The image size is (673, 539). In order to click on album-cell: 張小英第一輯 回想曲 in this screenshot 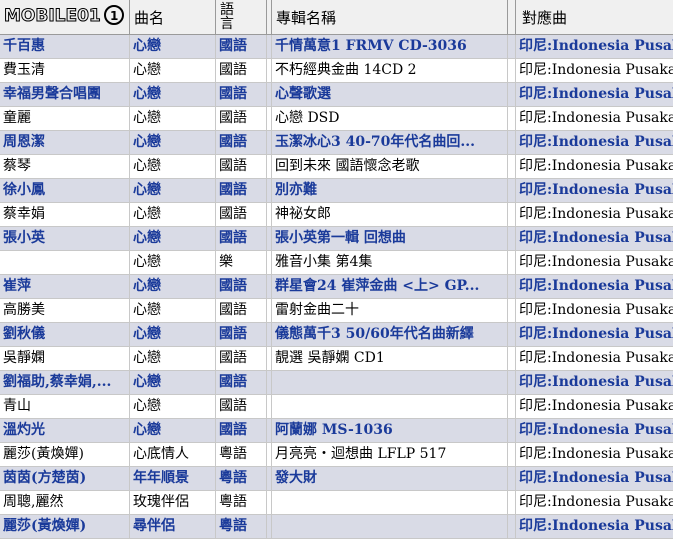, I will do `click(390, 238)`.